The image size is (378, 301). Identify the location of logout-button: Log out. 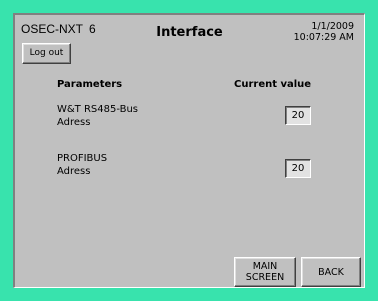
(46, 53).